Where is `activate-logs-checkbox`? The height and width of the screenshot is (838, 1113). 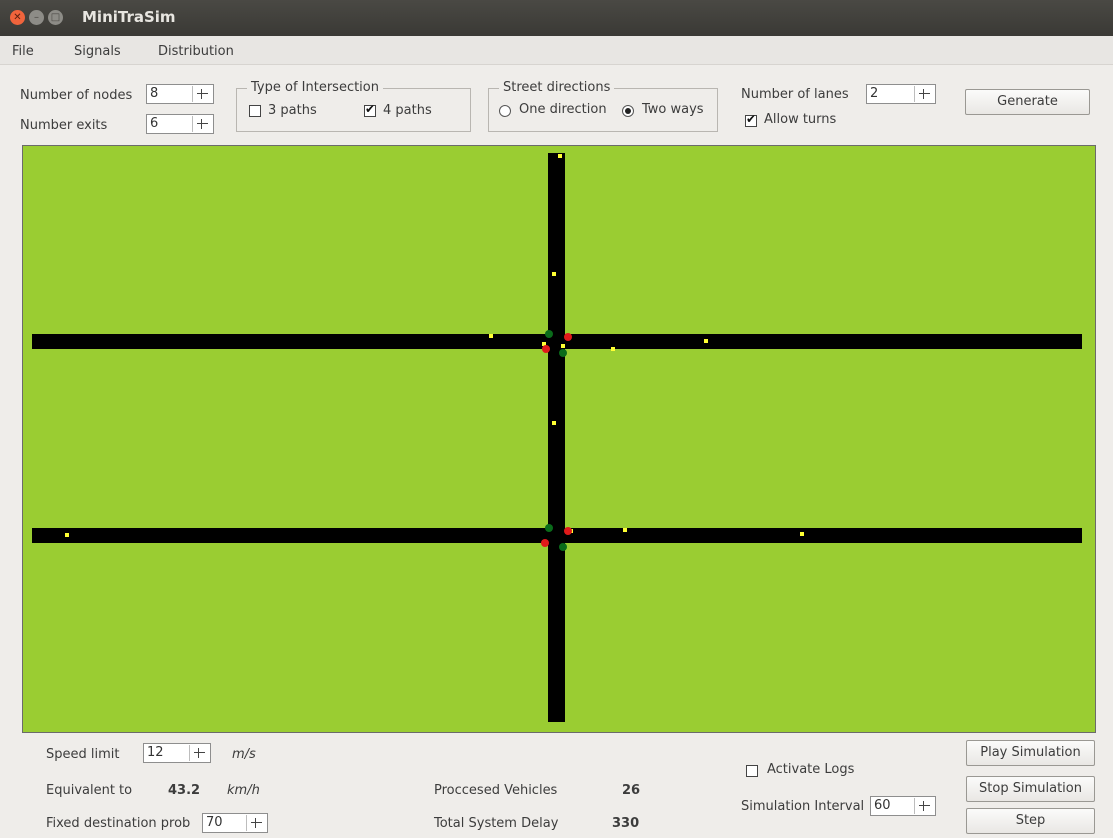
activate-logs-checkbox is located at coordinates (752, 771).